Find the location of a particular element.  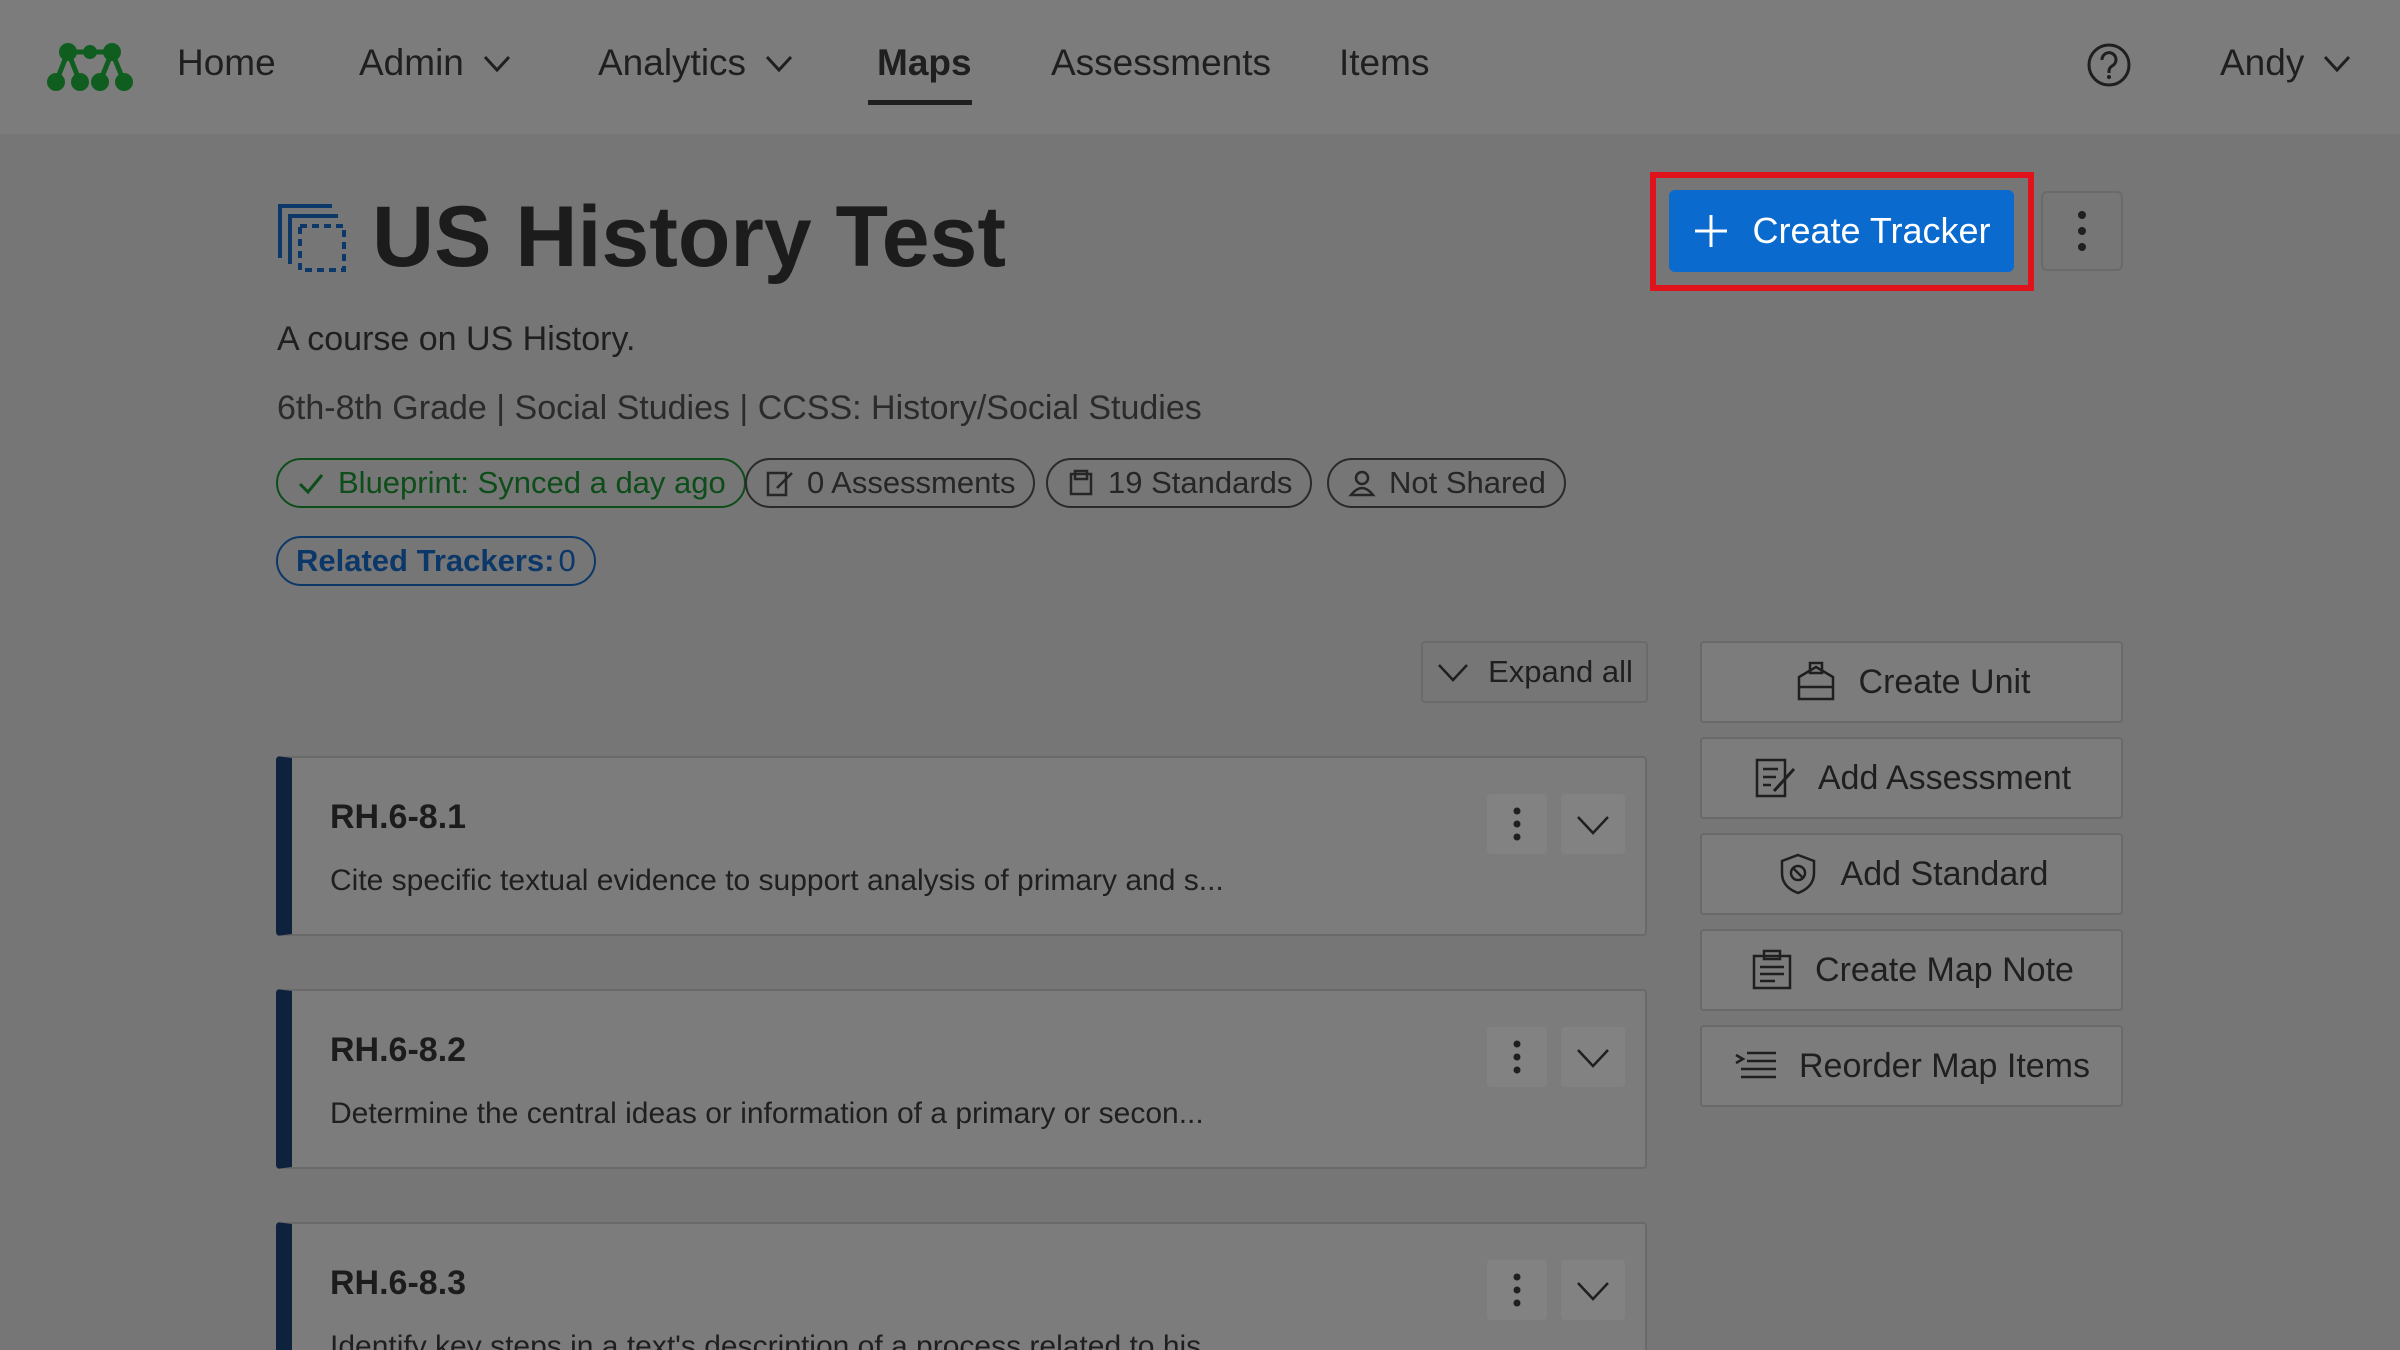

nav-items: Items is located at coordinates (1384, 63).